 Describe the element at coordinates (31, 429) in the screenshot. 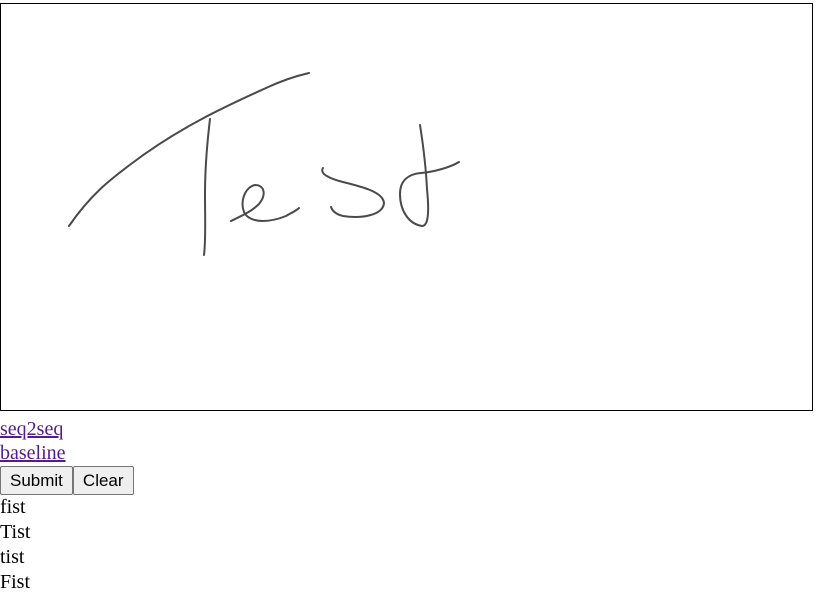

I see `seq2seq-link: seq2seq` at that location.